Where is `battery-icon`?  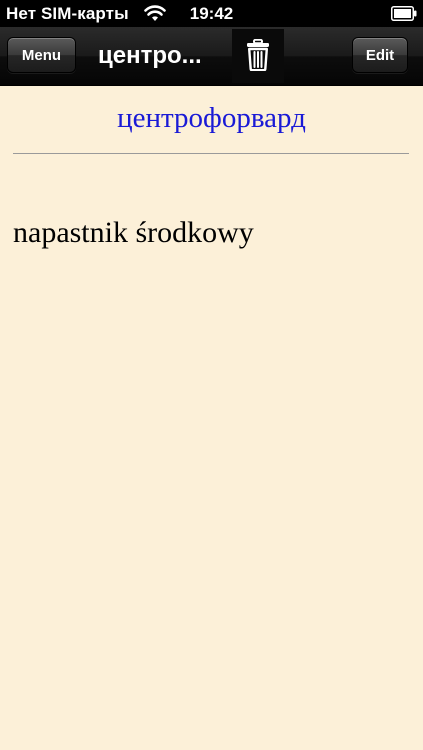
battery-icon is located at coordinates (404, 13).